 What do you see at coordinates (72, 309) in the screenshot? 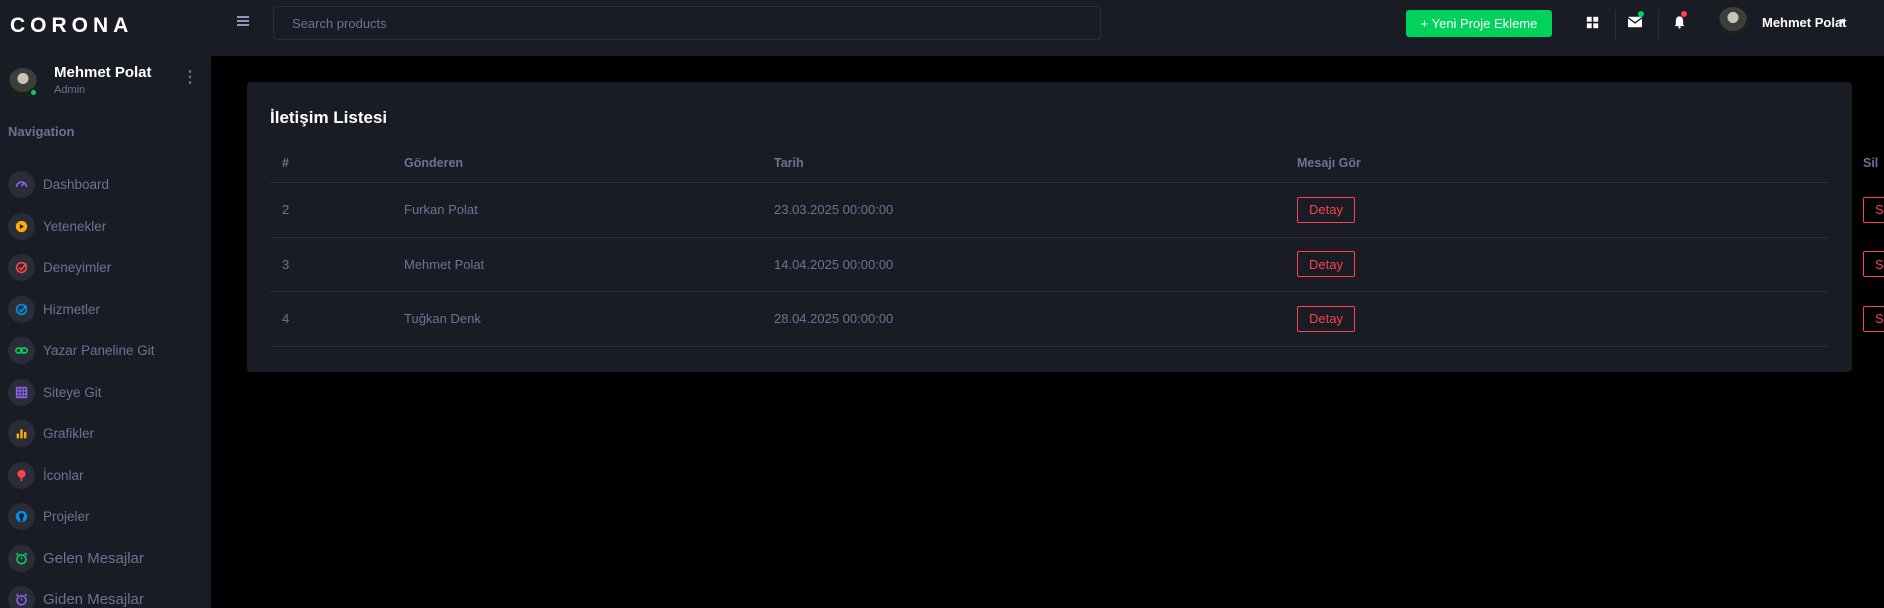
I see `sidebar-item-label: Hizmetler` at bounding box center [72, 309].